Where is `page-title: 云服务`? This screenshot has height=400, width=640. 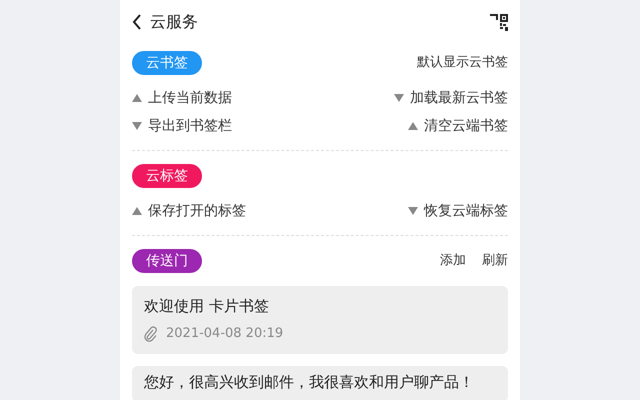
page-title: 云服务 is located at coordinates (174, 22).